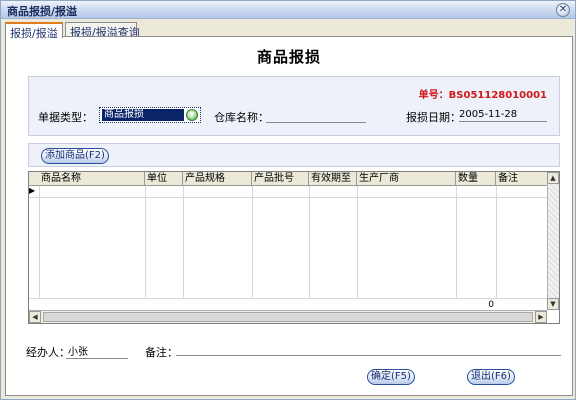 The width and height of the screenshot is (576, 400). Describe the element at coordinates (476, 179) in the screenshot. I see `col-header-quantity: 数量` at that location.